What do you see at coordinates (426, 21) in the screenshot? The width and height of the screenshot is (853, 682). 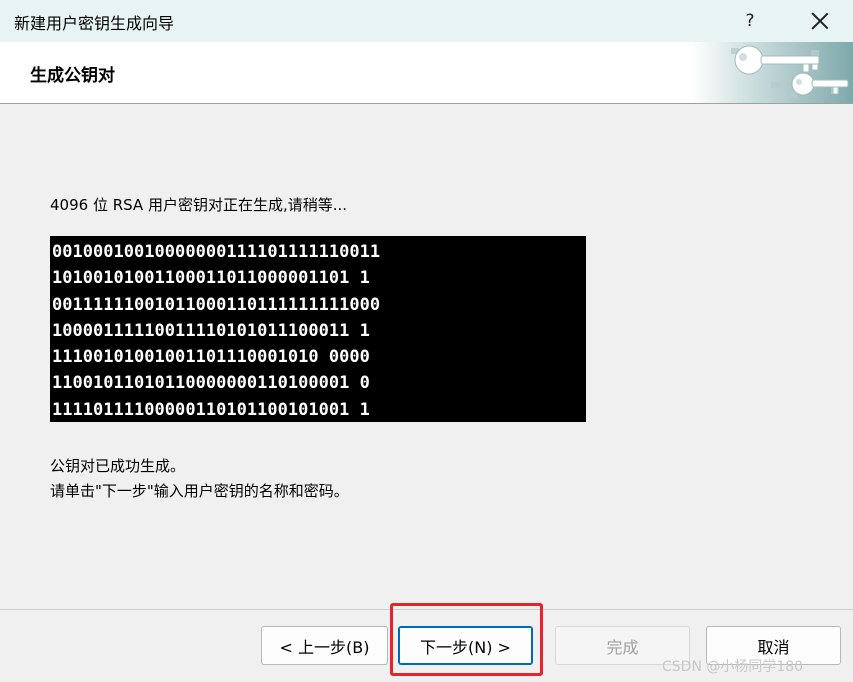 I see `title-bar: 新建用户密钥生成向导 ?` at bounding box center [426, 21].